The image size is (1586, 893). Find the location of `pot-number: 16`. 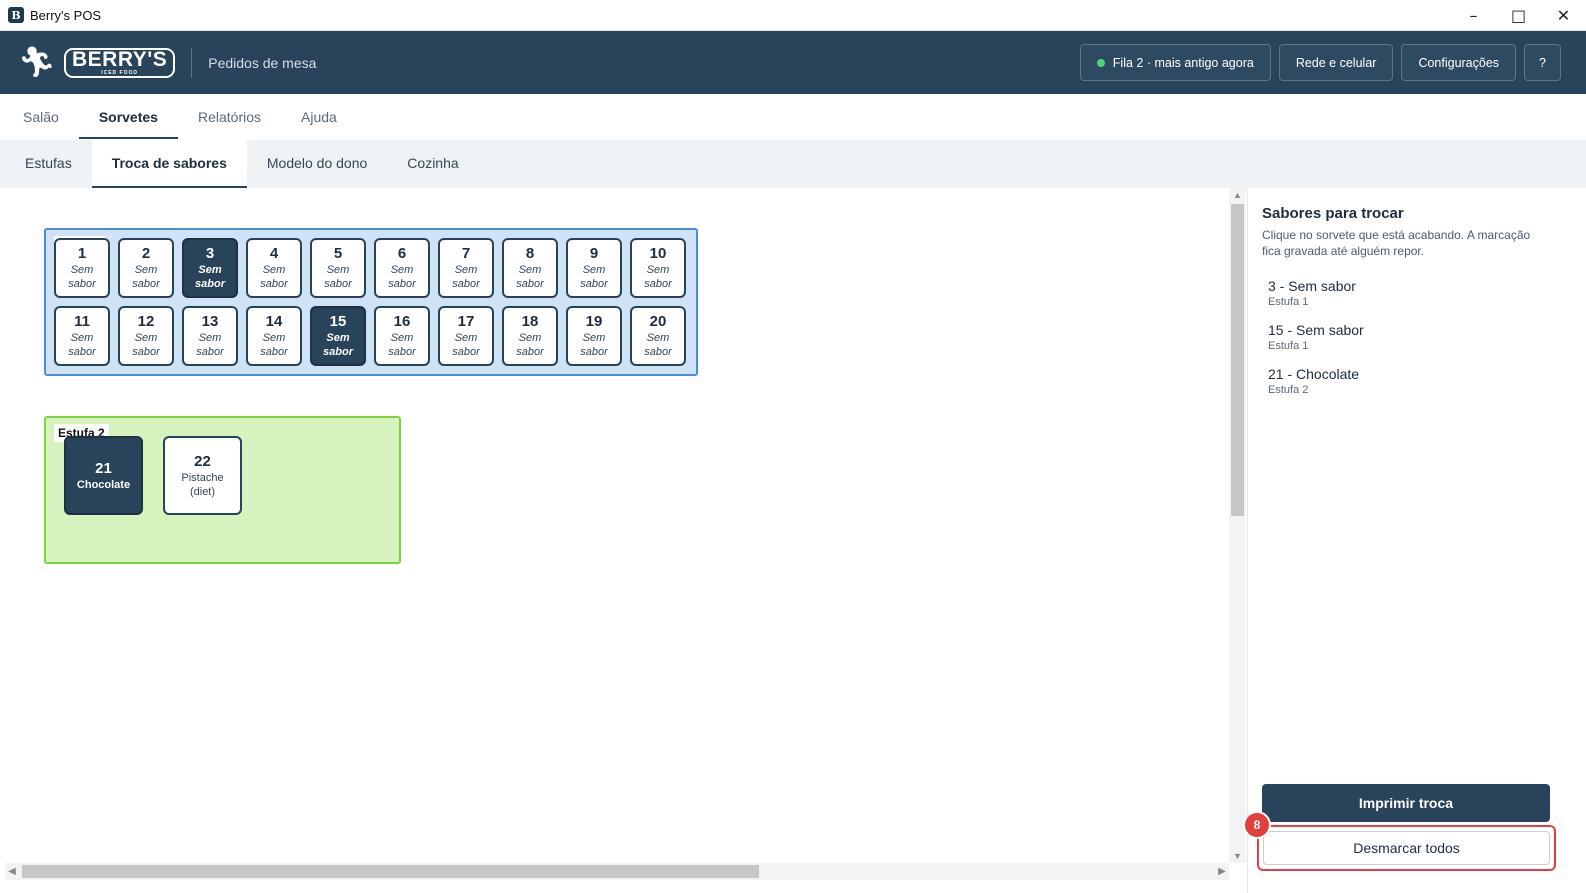

pot-number: 16 is located at coordinates (402, 321).